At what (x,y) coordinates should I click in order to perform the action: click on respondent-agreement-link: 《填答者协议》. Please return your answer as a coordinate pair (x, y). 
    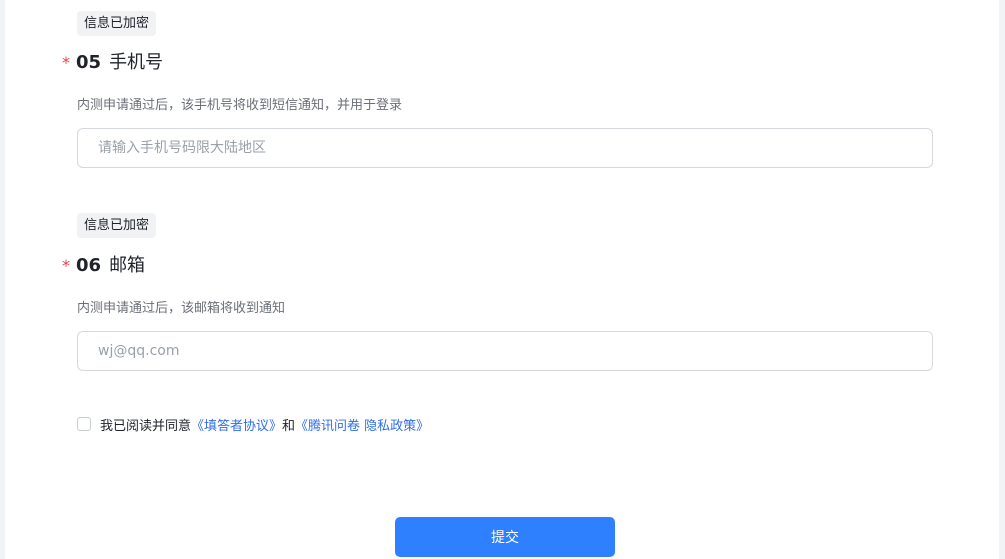
    Looking at the image, I should click on (236, 424).